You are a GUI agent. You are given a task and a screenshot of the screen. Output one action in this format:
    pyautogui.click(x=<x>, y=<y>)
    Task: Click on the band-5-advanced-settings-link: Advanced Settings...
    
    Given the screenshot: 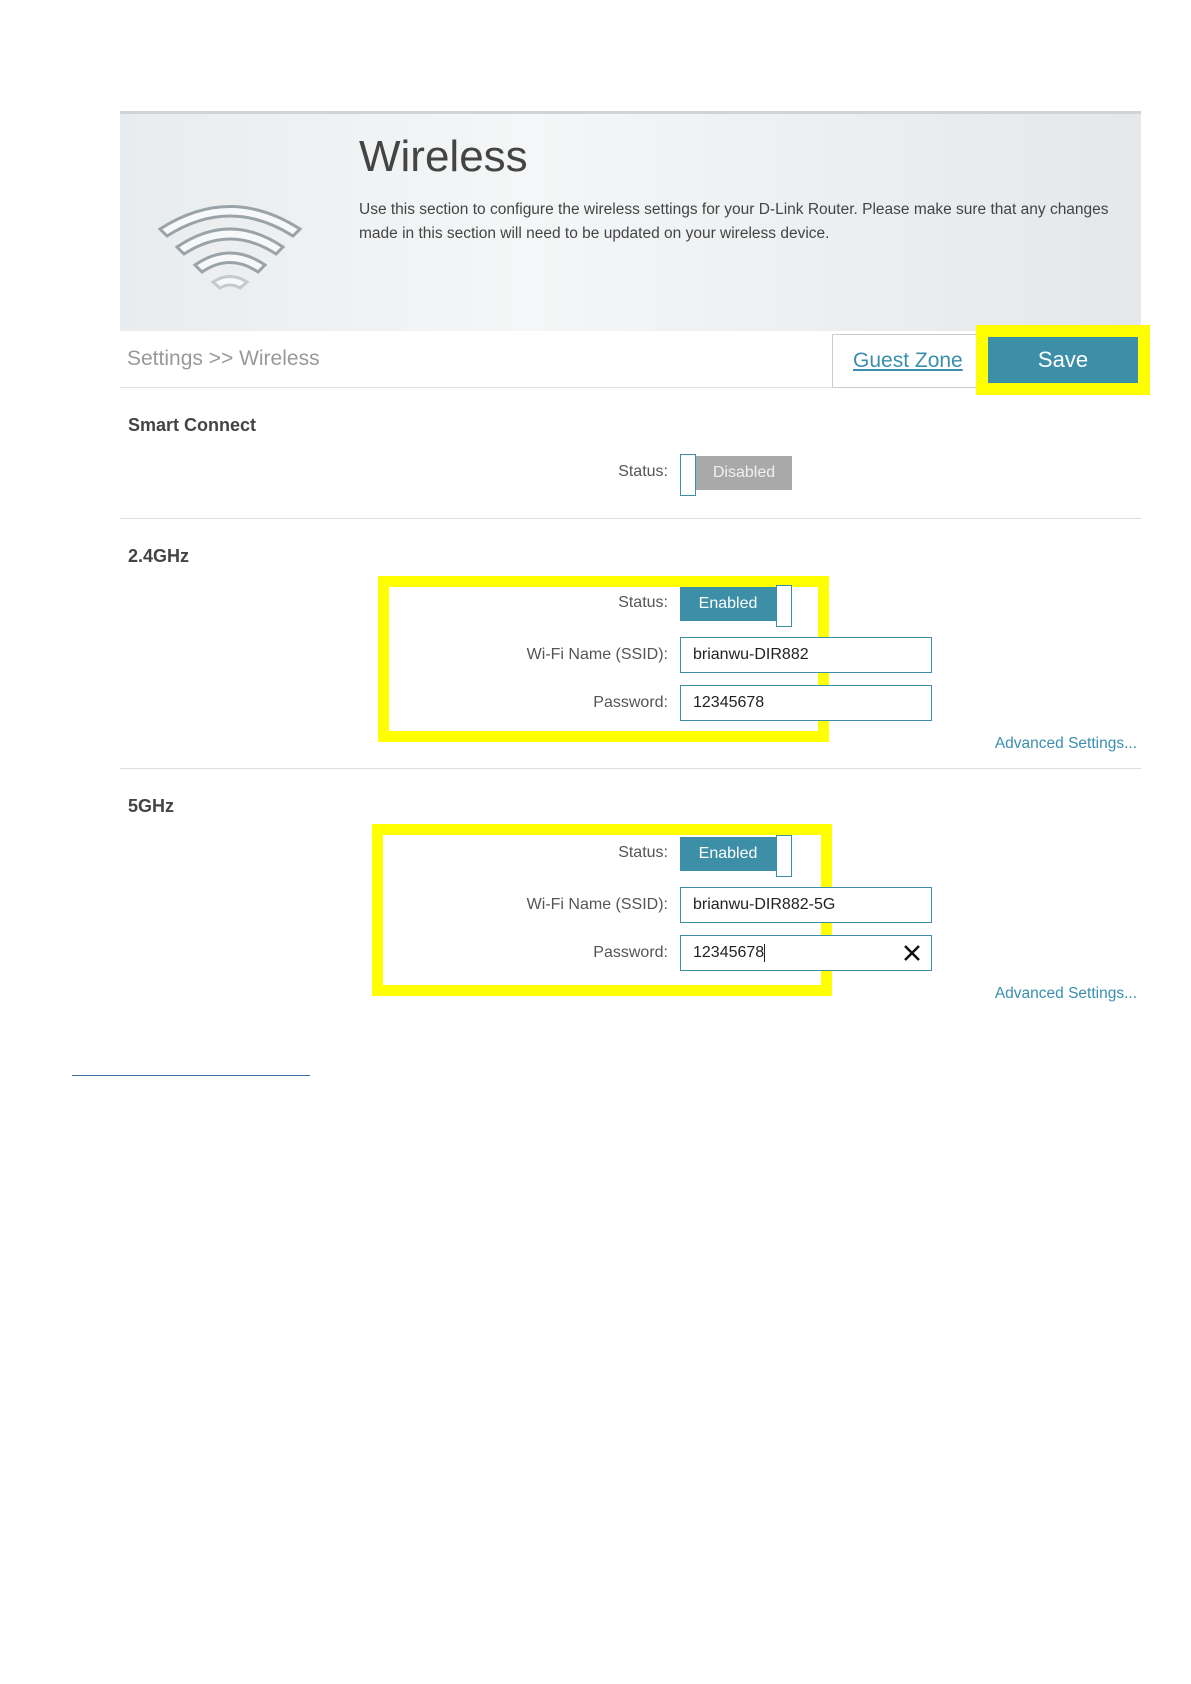 What is the action you would take?
    pyautogui.click(x=1066, y=994)
    